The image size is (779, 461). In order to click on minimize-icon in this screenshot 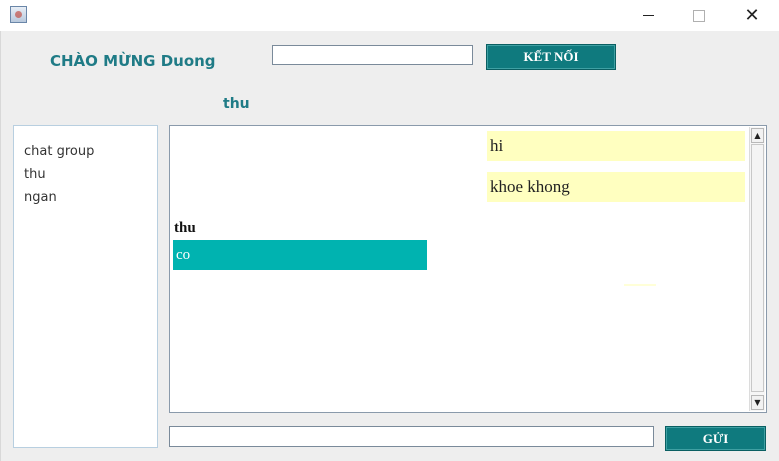, I will do `click(648, 15)`.